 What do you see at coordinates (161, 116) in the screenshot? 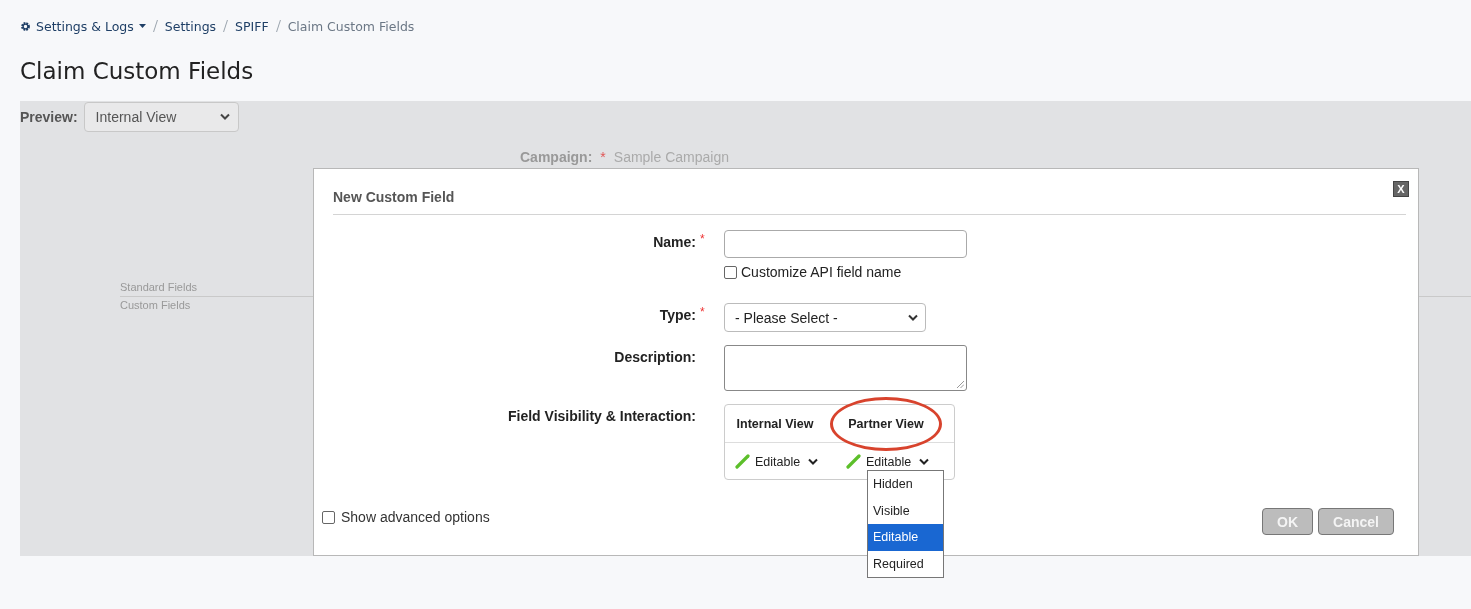
I see `preview-select: Internal View` at bounding box center [161, 116].